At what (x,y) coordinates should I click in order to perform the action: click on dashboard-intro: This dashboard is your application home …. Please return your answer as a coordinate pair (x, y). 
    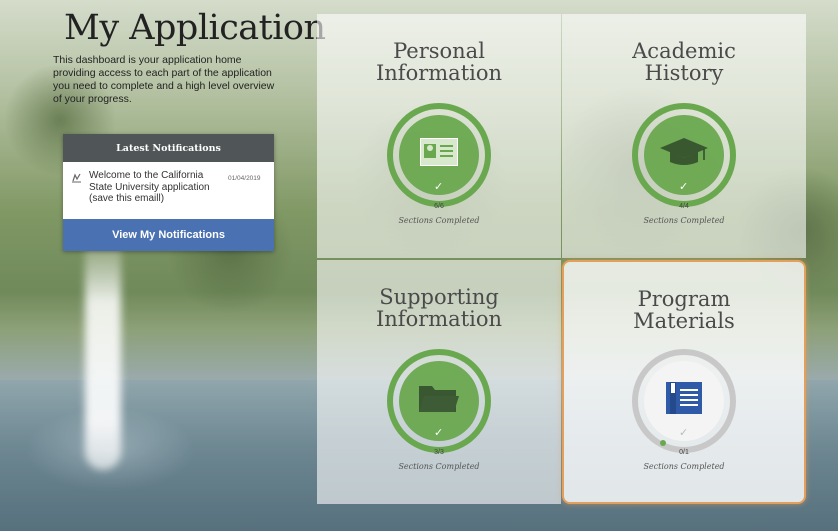
    Looking at the image, I should click on (164, 79).